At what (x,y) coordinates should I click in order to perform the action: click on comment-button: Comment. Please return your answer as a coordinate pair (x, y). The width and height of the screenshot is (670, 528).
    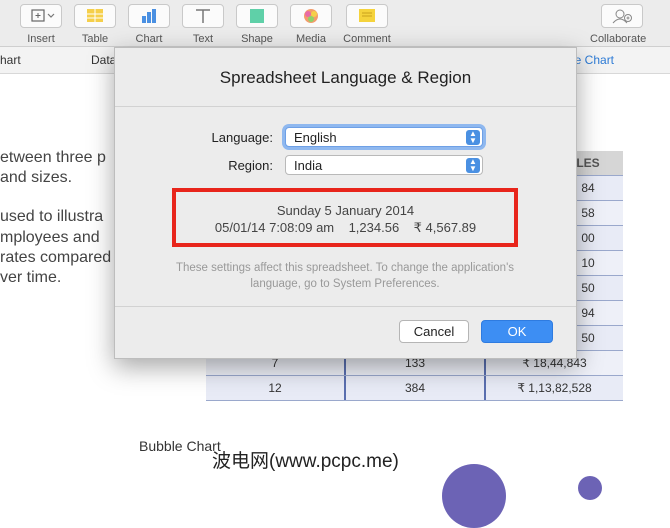
    Looking at the image, I should click on (367, 25).